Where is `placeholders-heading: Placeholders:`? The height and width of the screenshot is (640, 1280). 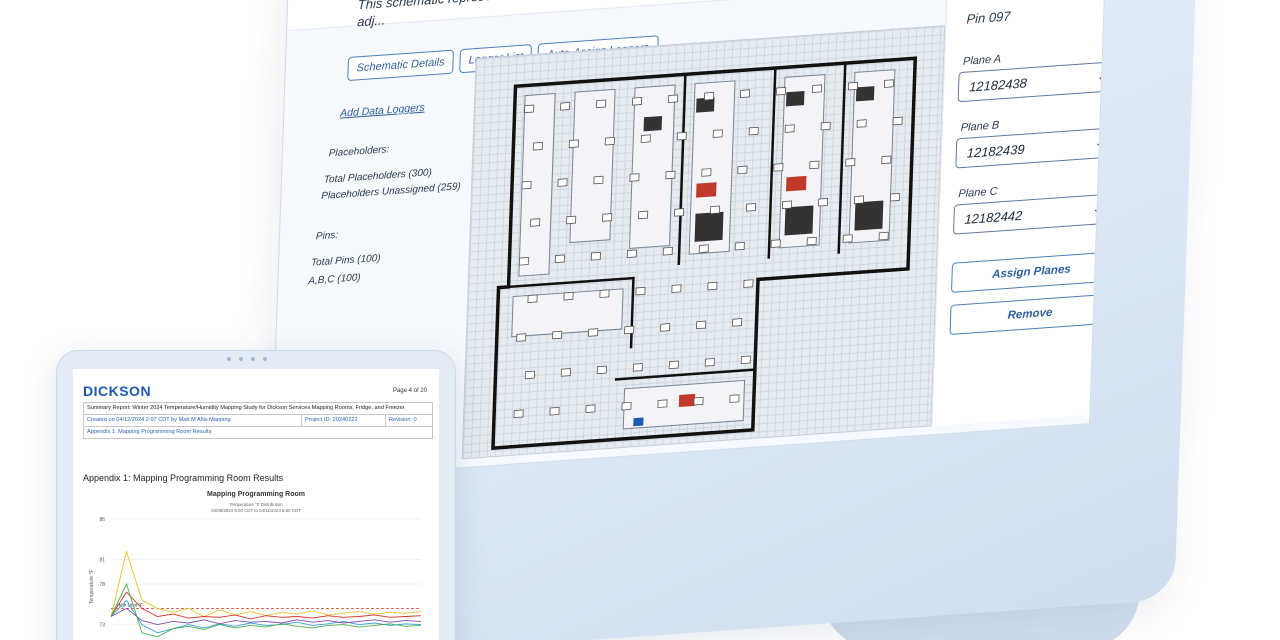
placeholders-heading: Placeholders: is located at coordinates (359, 152).